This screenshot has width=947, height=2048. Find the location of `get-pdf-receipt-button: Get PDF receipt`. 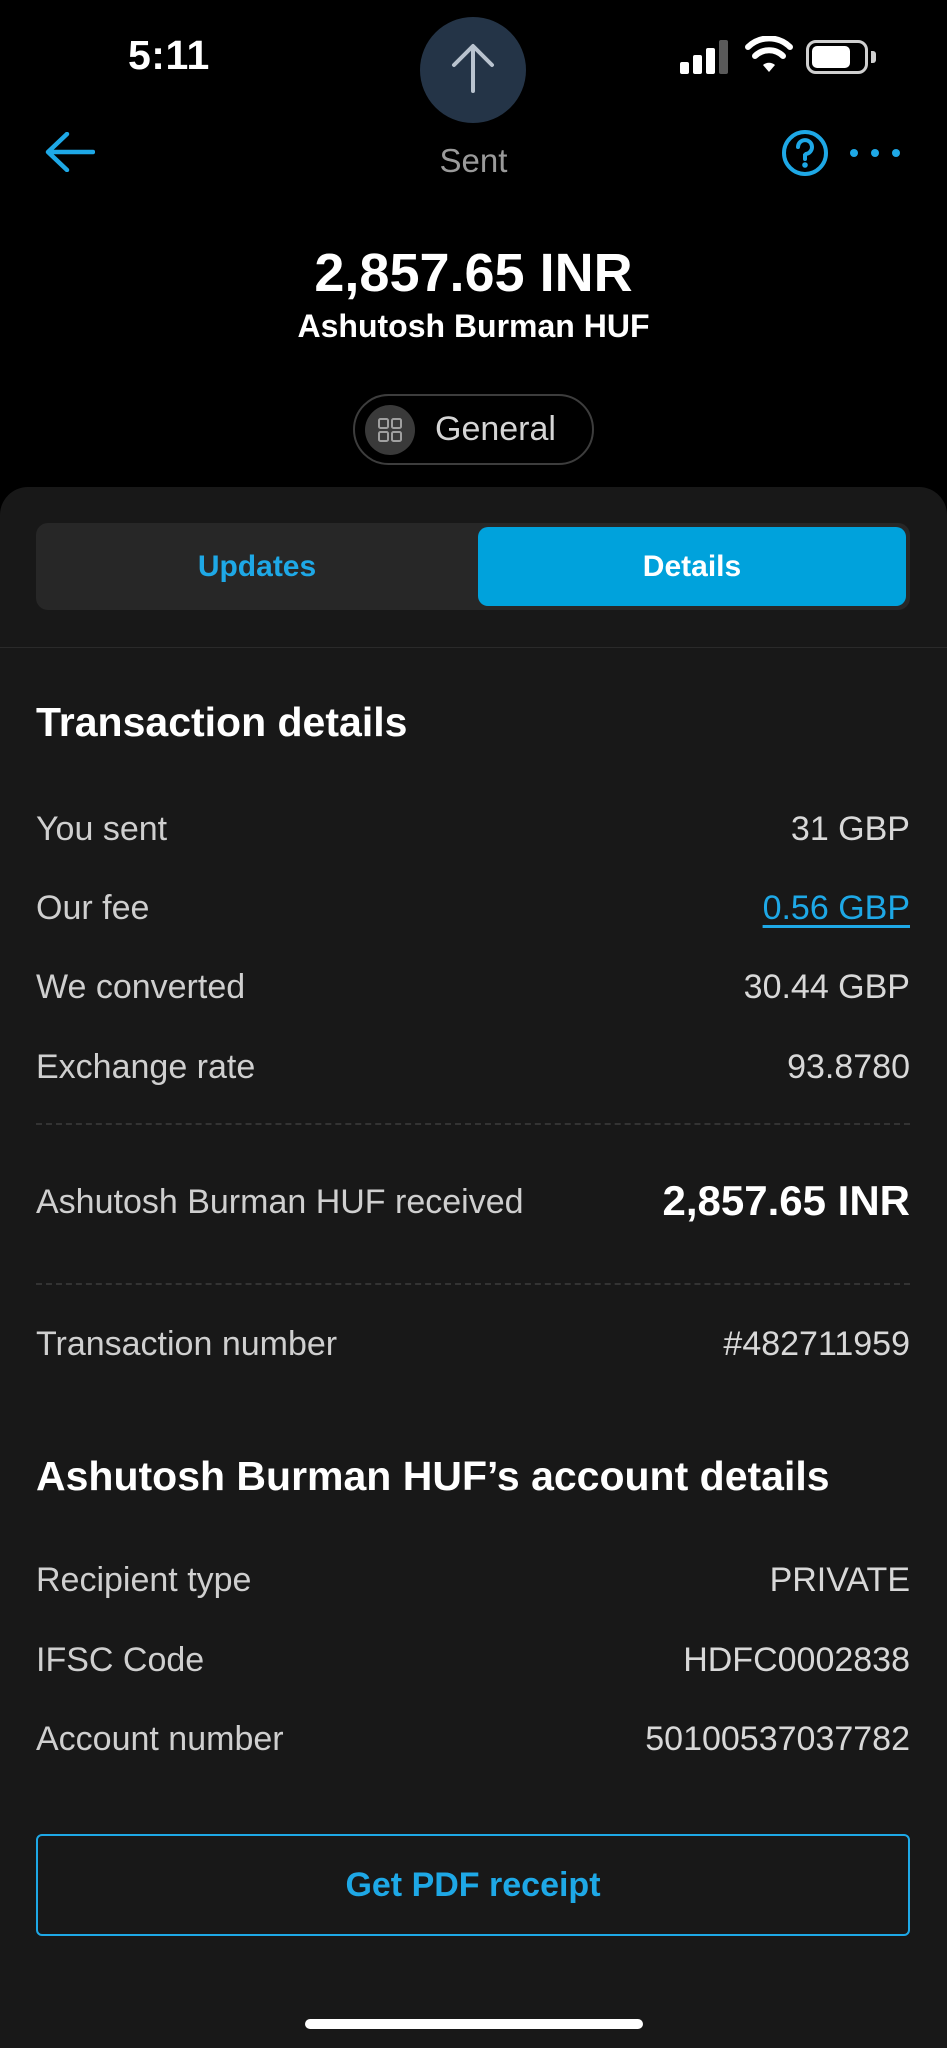

get-pdf-receipt-button: Get PDF receipt is located at coordinates (473, 1885).